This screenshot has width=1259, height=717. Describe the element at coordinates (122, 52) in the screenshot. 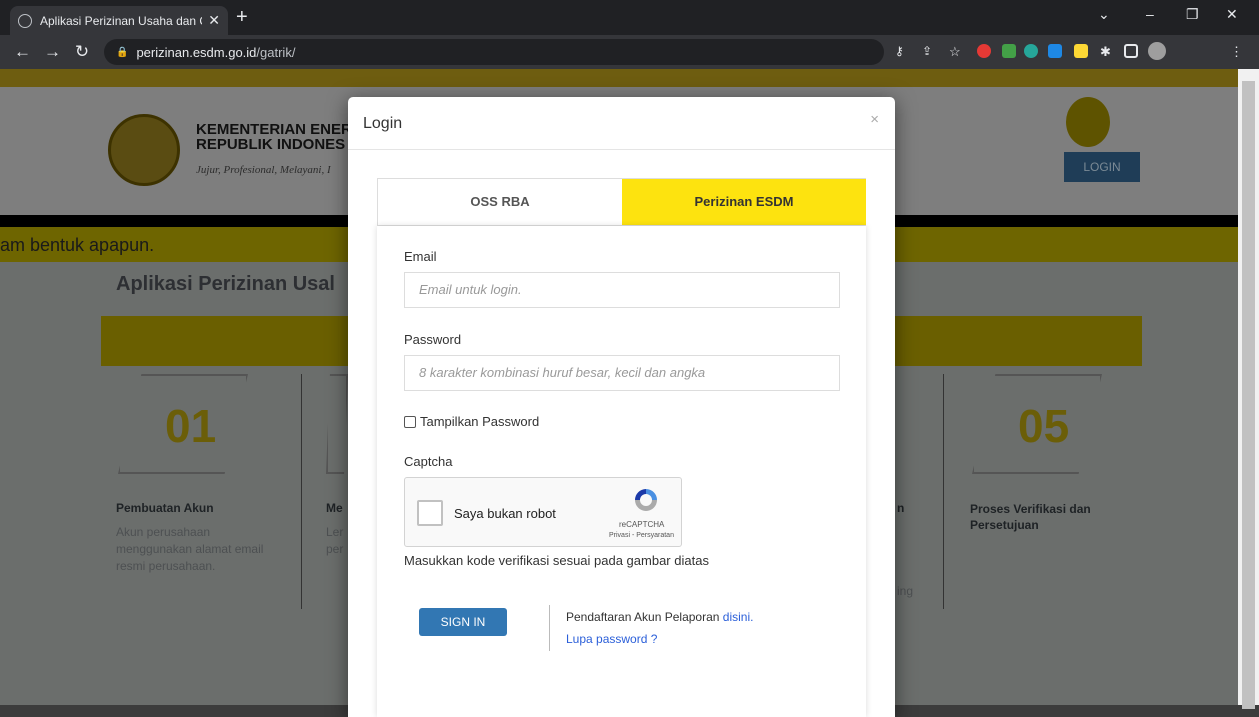

I see `lock-icon: 🔒` at that location.